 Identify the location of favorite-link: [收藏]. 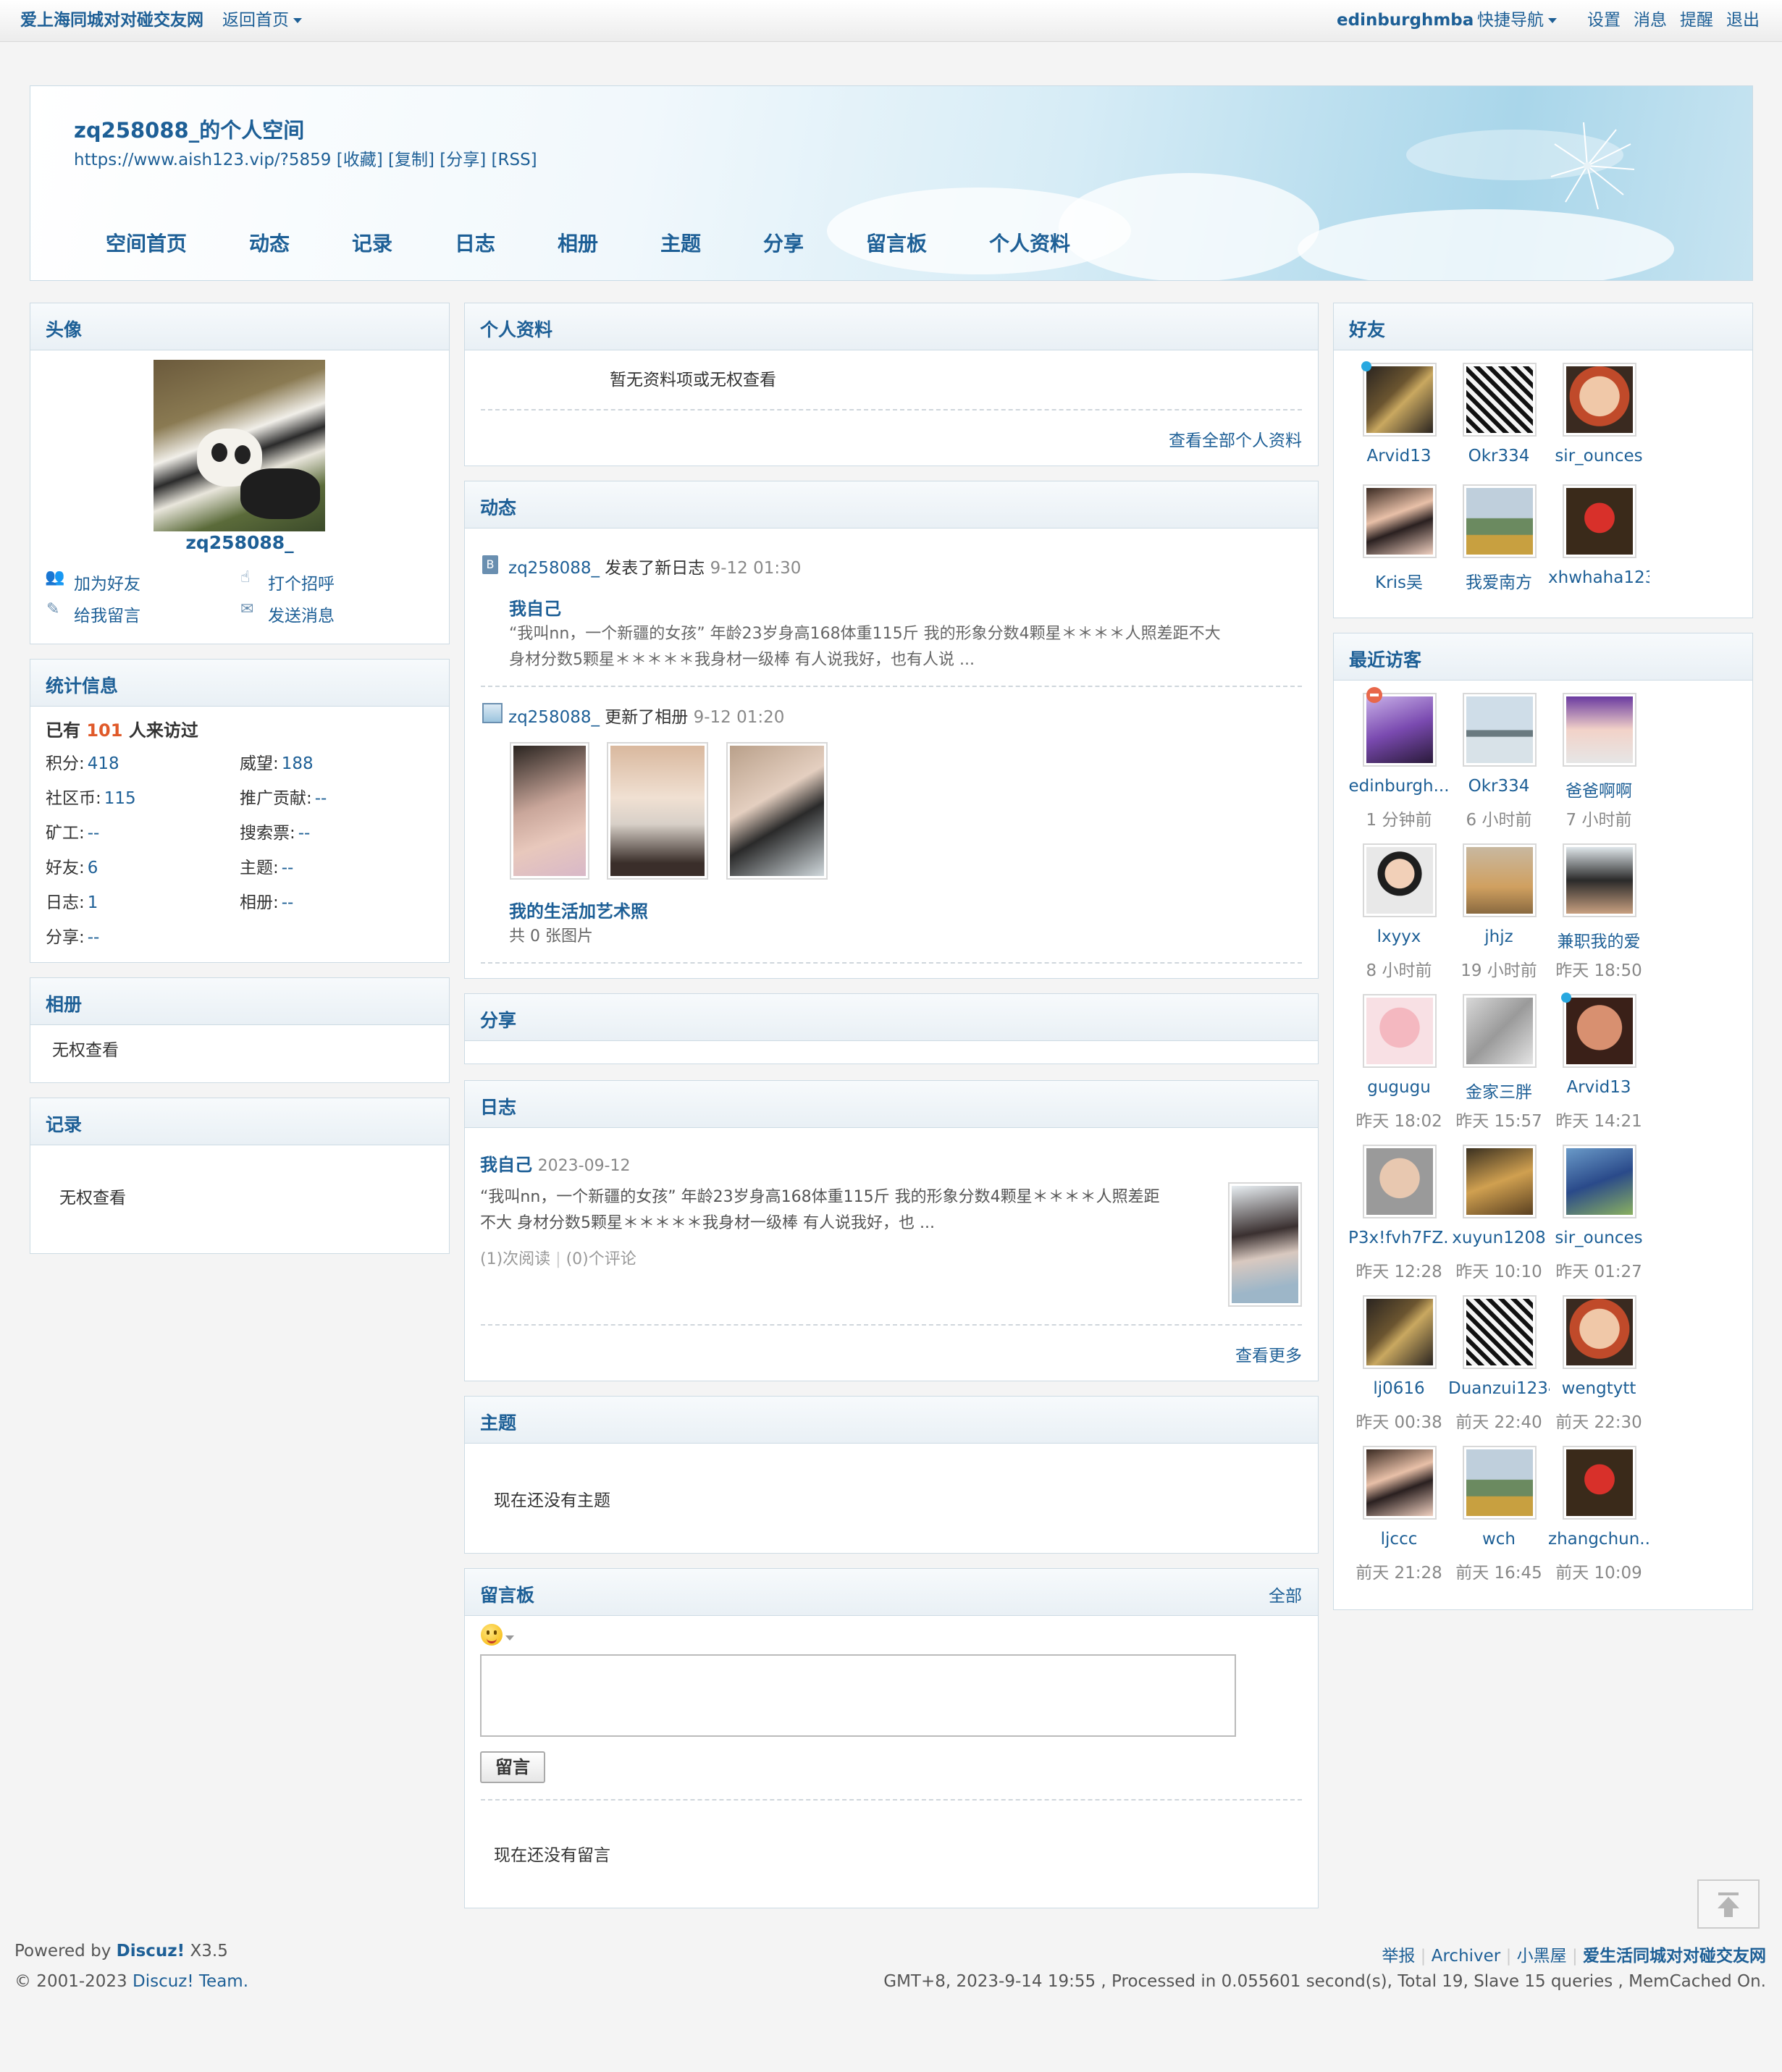
(360, 160).